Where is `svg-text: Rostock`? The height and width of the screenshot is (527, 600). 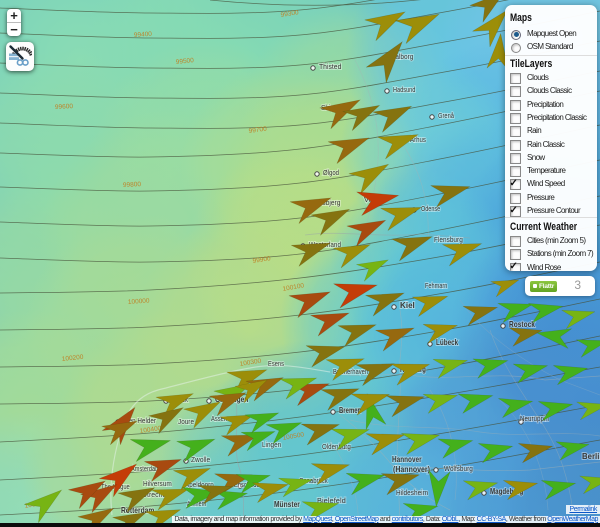 svg-text: Rostock is located at coordinates (522, 324).